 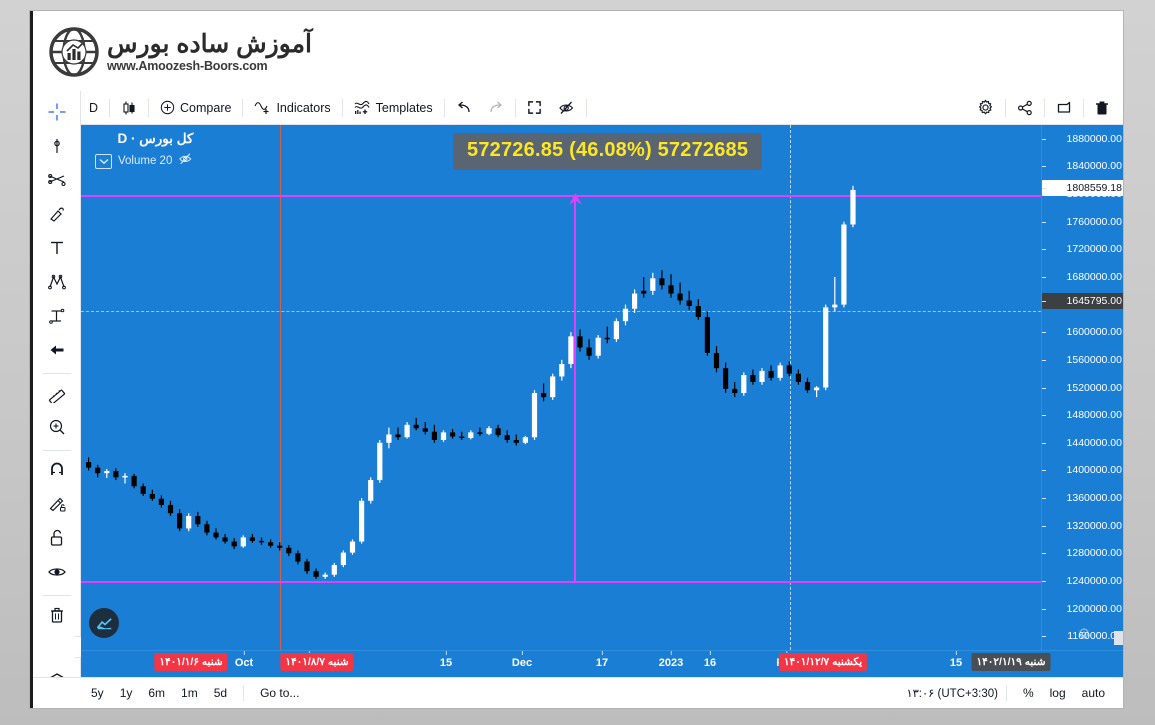 I want to click on snapshot-button, so click(x=1064, y=108).